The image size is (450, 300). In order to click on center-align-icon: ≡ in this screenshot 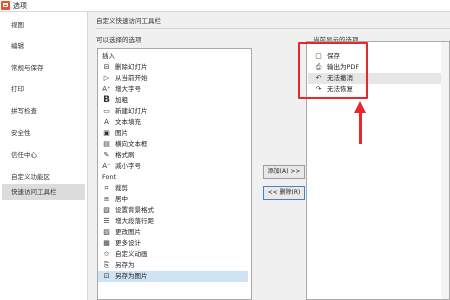, I will do `click(106, 199)`.